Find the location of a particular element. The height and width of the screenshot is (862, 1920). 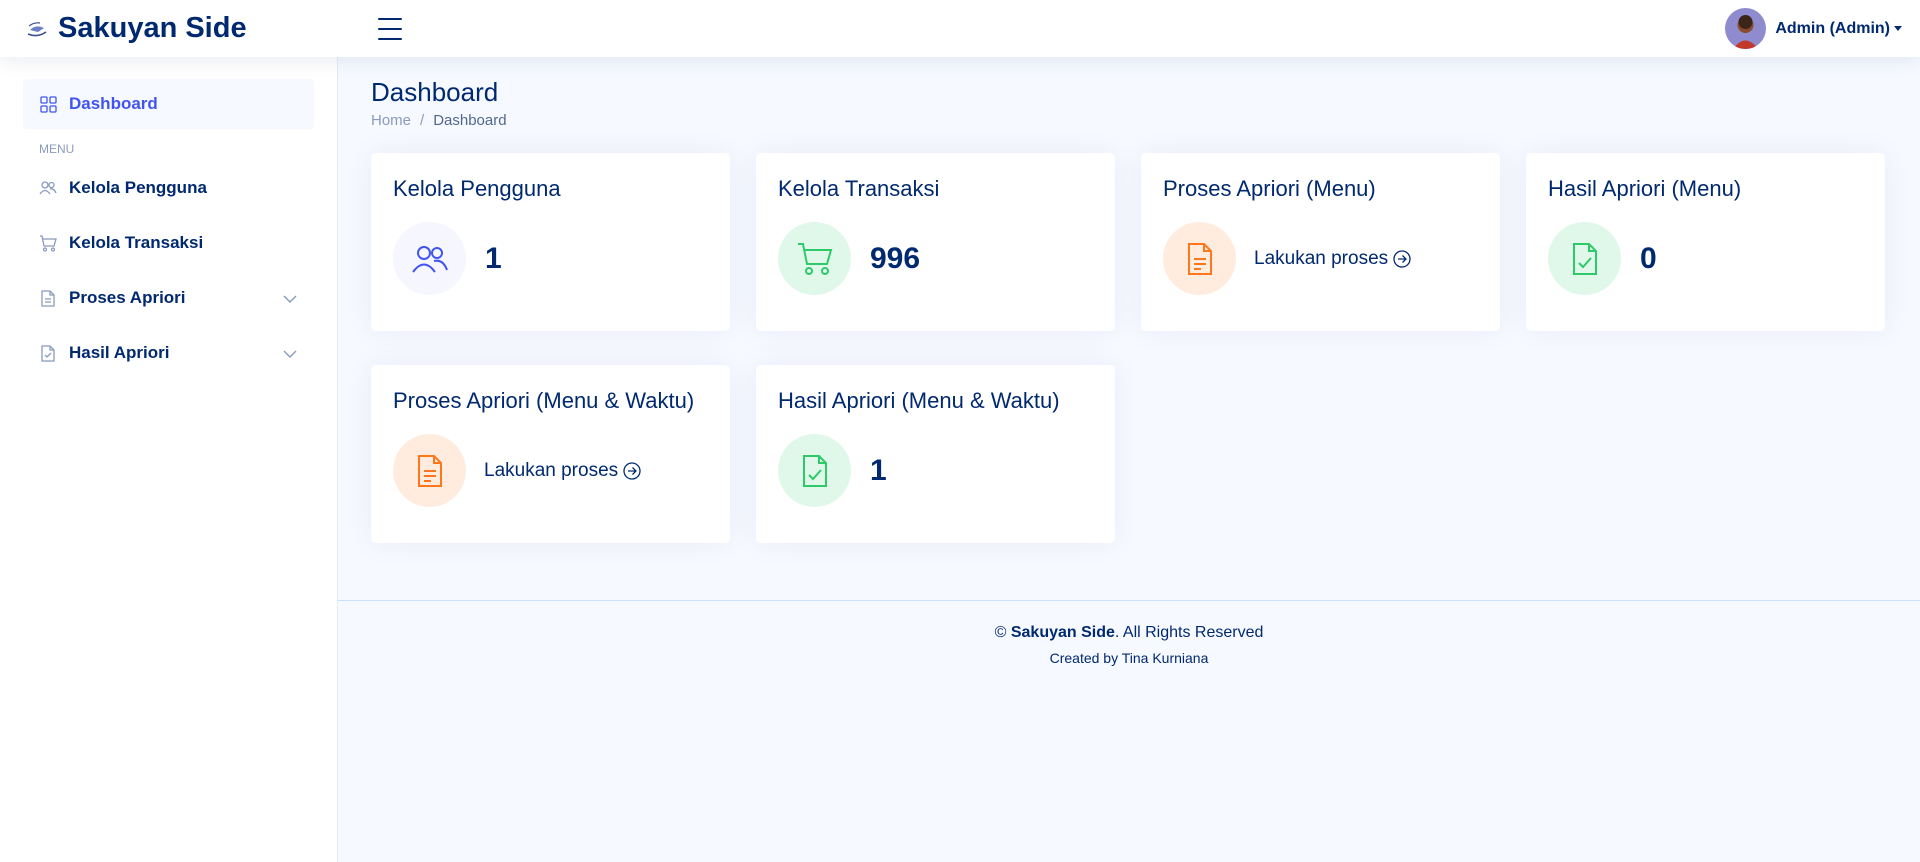

sidebar-item-label: Kelola Pengguna is located at coordinates (138, 187).